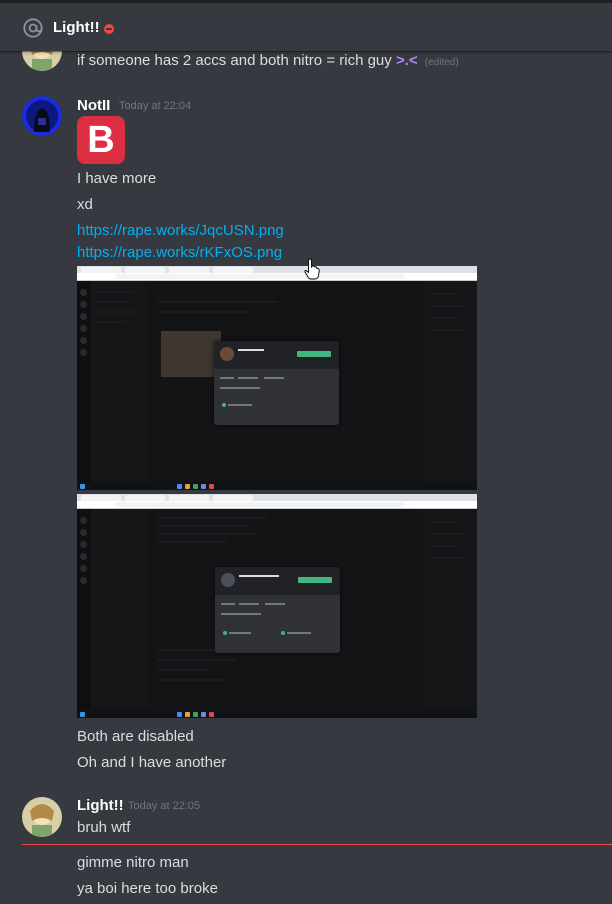 The height and width of the screenshot is (904, 612). Describe the element at coordinates (85, 204) in the screenshot. I see `message-line: xd` at that location.